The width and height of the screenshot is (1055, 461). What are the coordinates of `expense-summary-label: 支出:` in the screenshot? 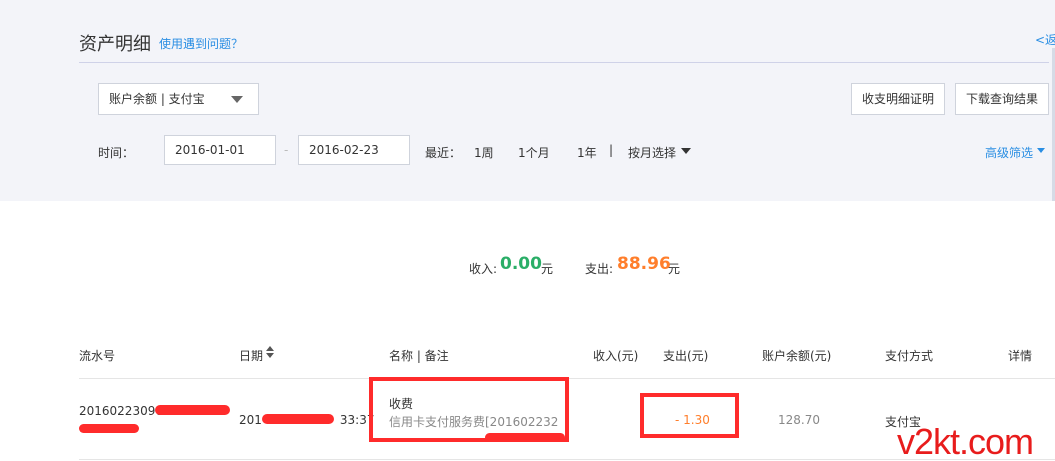 It's located at (599, 269).